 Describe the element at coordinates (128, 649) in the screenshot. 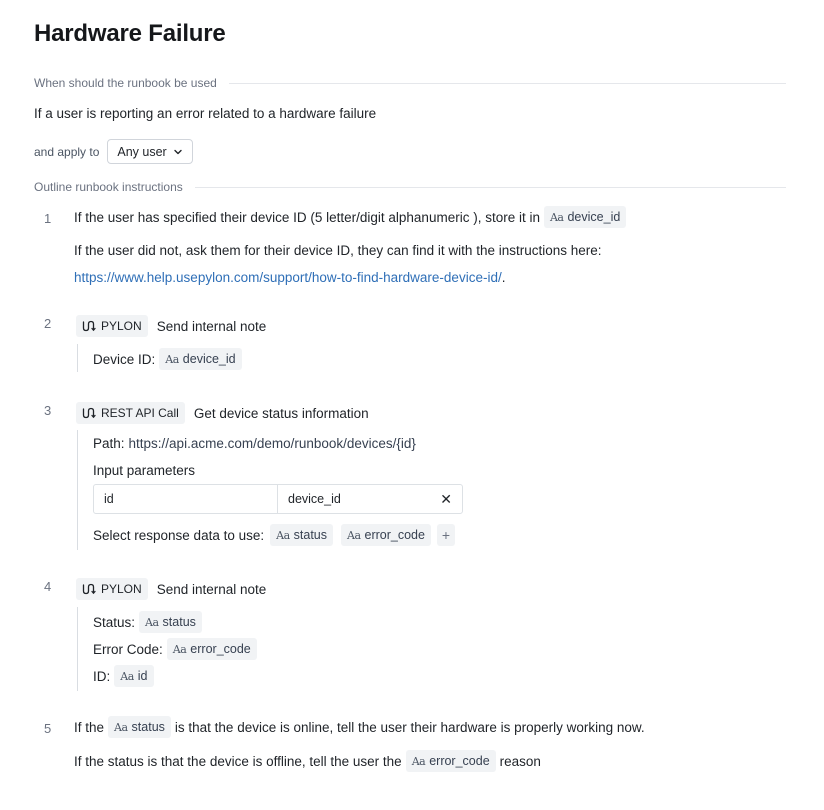

I see `field-label: Error Code:` at that location.